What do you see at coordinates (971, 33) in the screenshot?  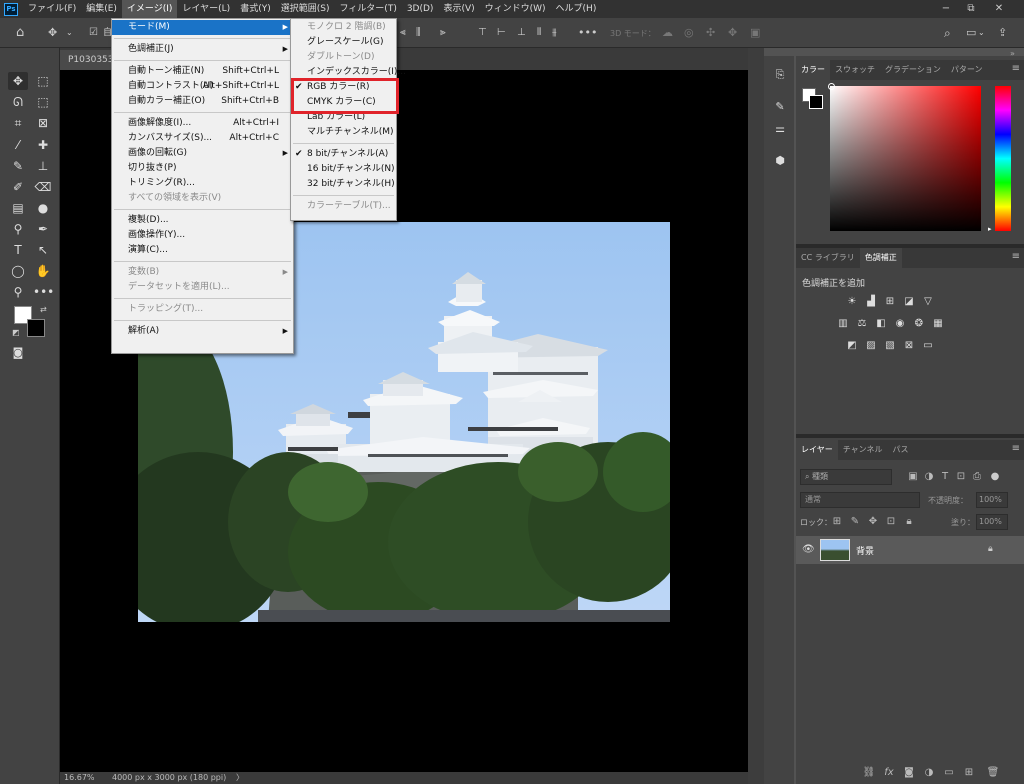 I see `workspace-icon: ▭` at bounding box center [971, 33].